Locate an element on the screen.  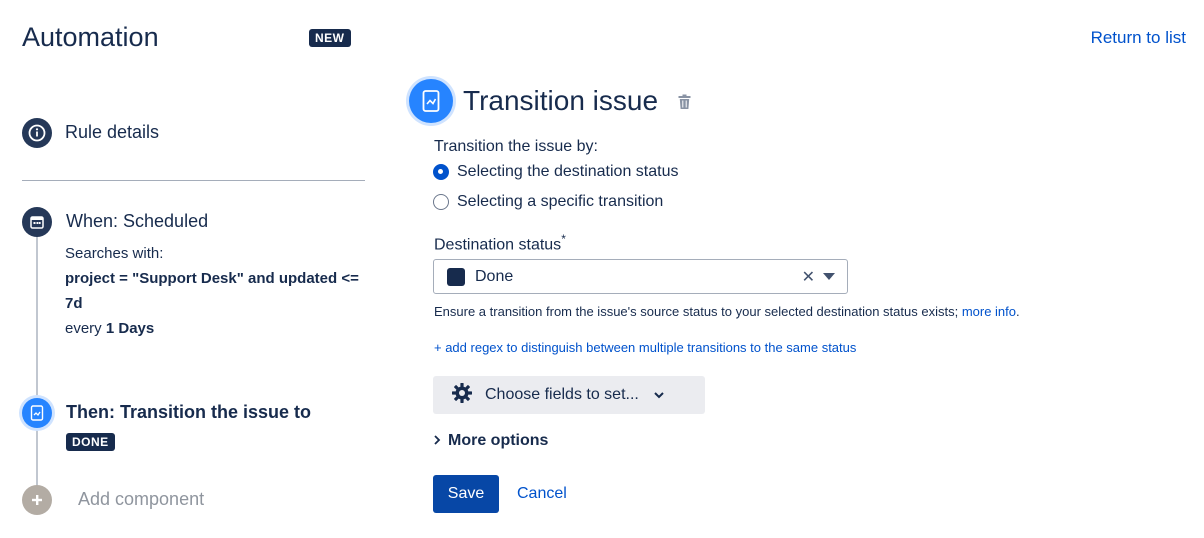
plus-icon is located at coordinates (37, 500).